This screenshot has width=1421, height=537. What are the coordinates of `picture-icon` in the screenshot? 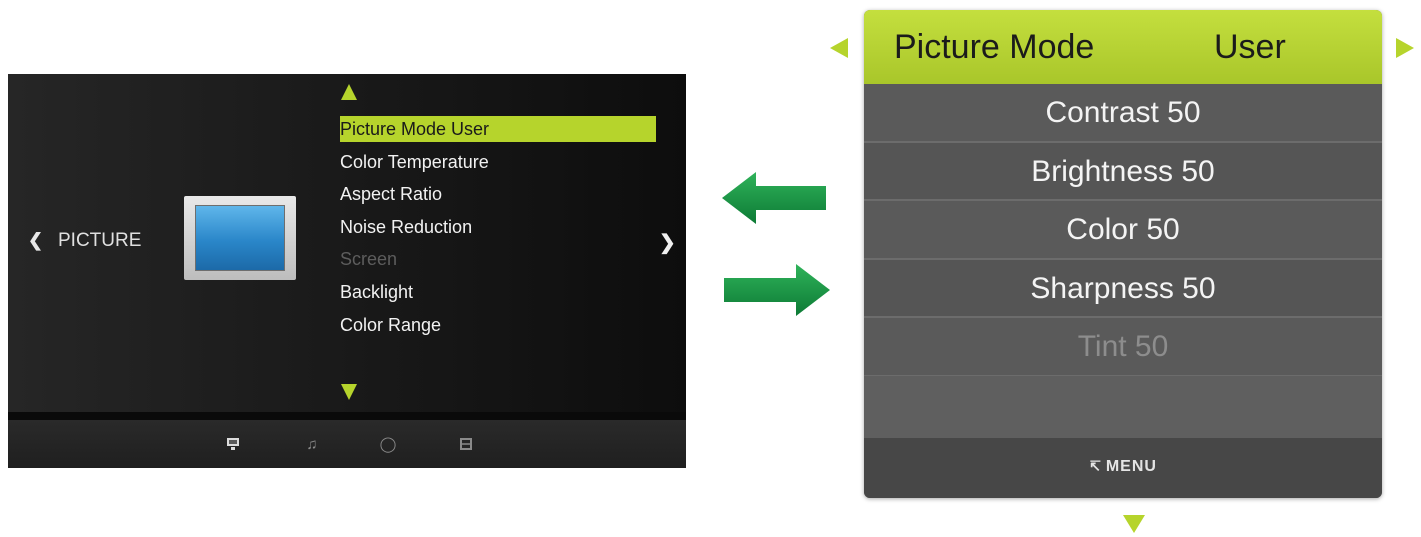 It's located at (233, 444).